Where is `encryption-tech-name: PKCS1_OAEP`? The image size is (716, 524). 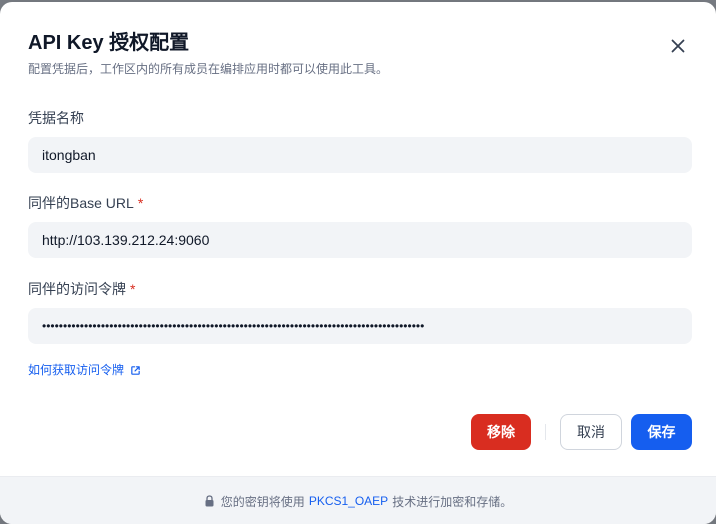 encryption-tech-name: PKCS1_OAEP is located at coordinates (348, 501).